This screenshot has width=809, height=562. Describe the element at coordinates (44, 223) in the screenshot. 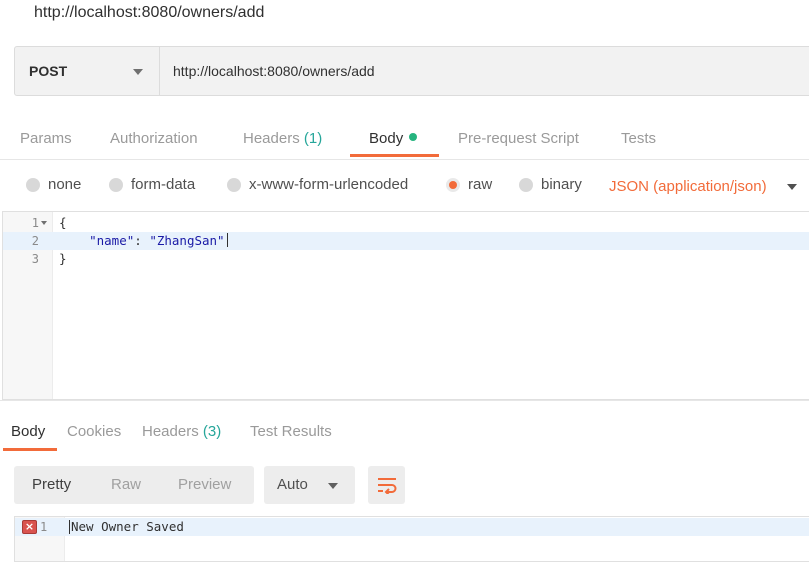

I see `fold-arrow-icon` at that location.